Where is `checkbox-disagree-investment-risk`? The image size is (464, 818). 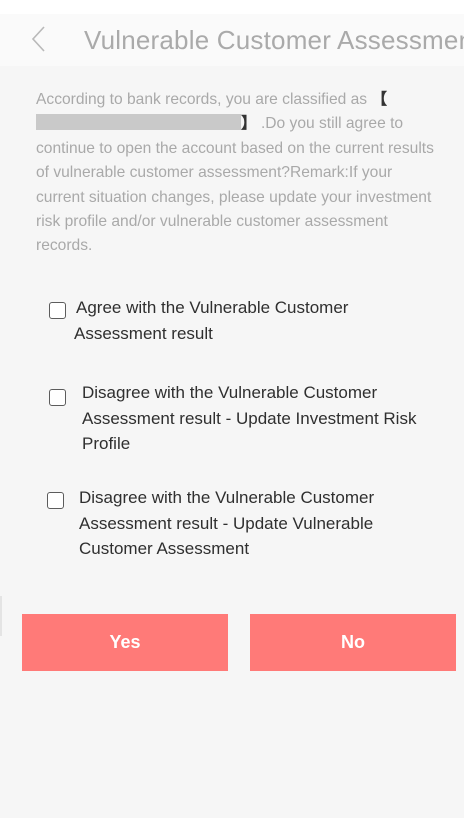 checkbox-disagree-investment-risk is located at coordinates (57, 397).